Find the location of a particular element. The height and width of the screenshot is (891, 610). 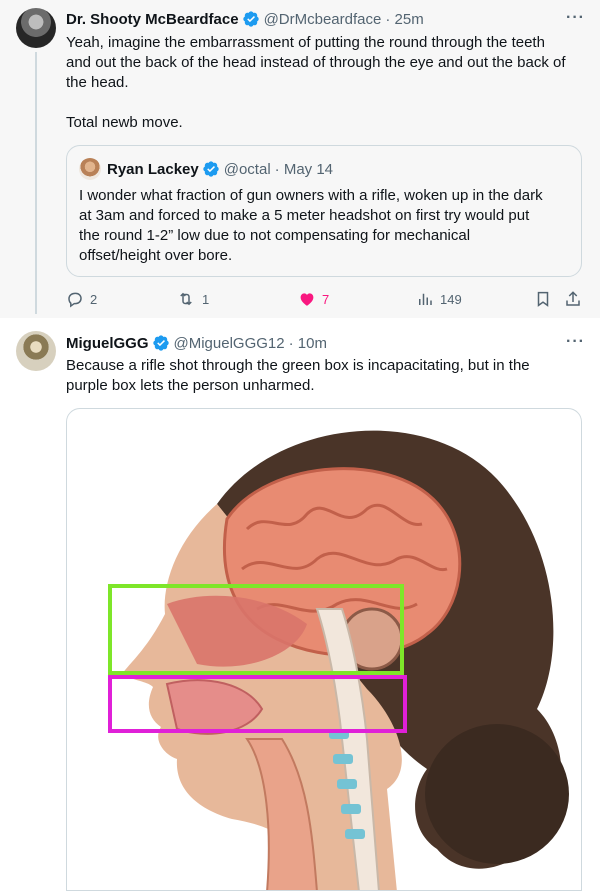

quote-timestamp: · May 14 is located at coordinates (304, 169).